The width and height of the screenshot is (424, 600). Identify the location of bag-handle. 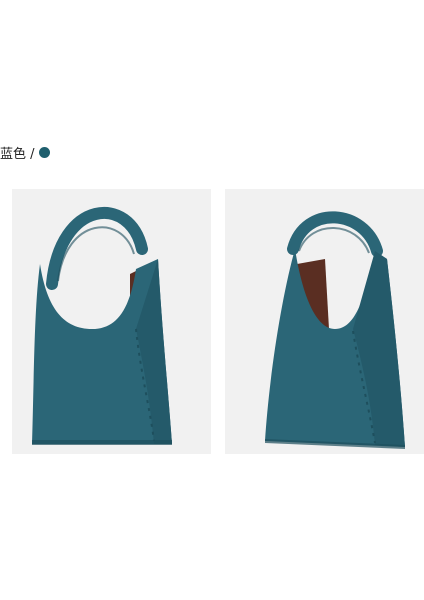
(97, 248).